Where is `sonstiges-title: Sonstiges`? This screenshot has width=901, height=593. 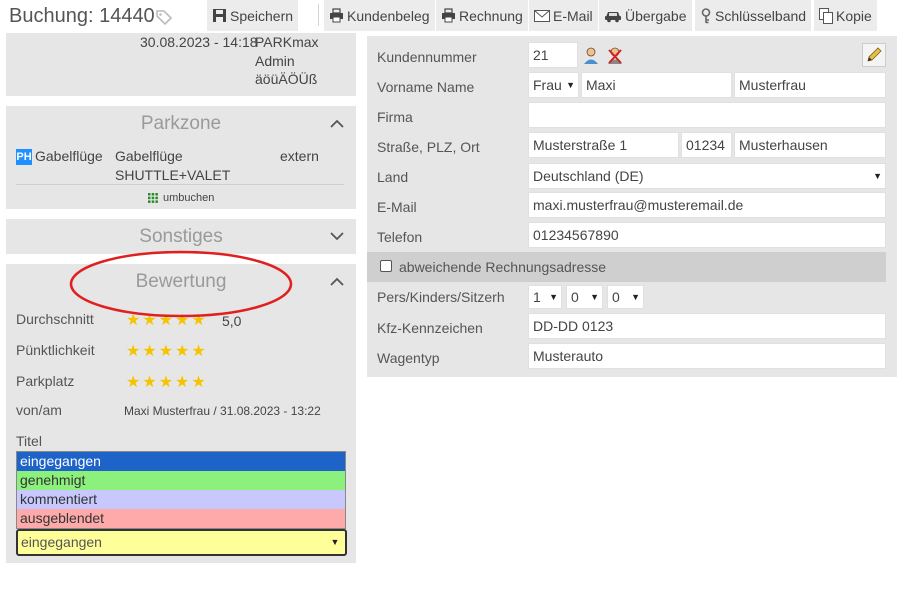 sonstiges-title: Sonstiges is located at coordinates (181, 236).